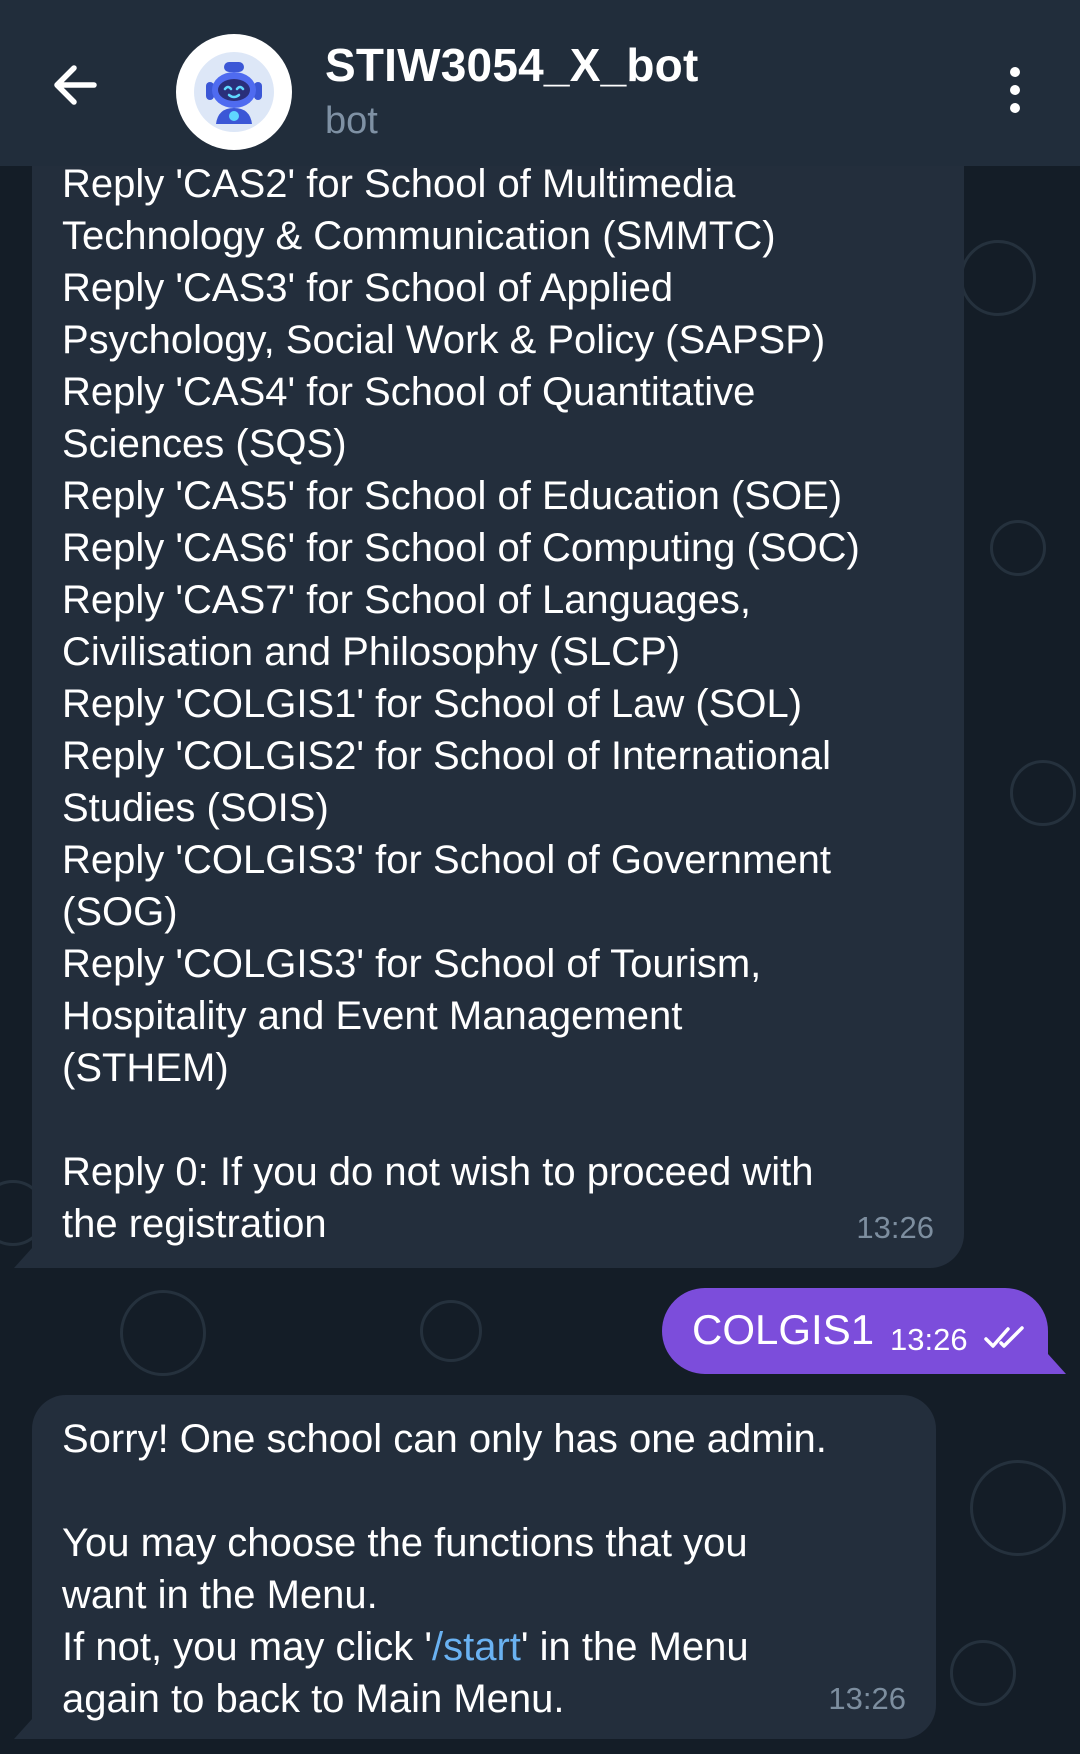 This screenshot has height=1754, width=1080. What do you see at coordinates (1004, 1337) in the screenshot?
I see `double-check-icon` at bounding box center [1004, 1337].